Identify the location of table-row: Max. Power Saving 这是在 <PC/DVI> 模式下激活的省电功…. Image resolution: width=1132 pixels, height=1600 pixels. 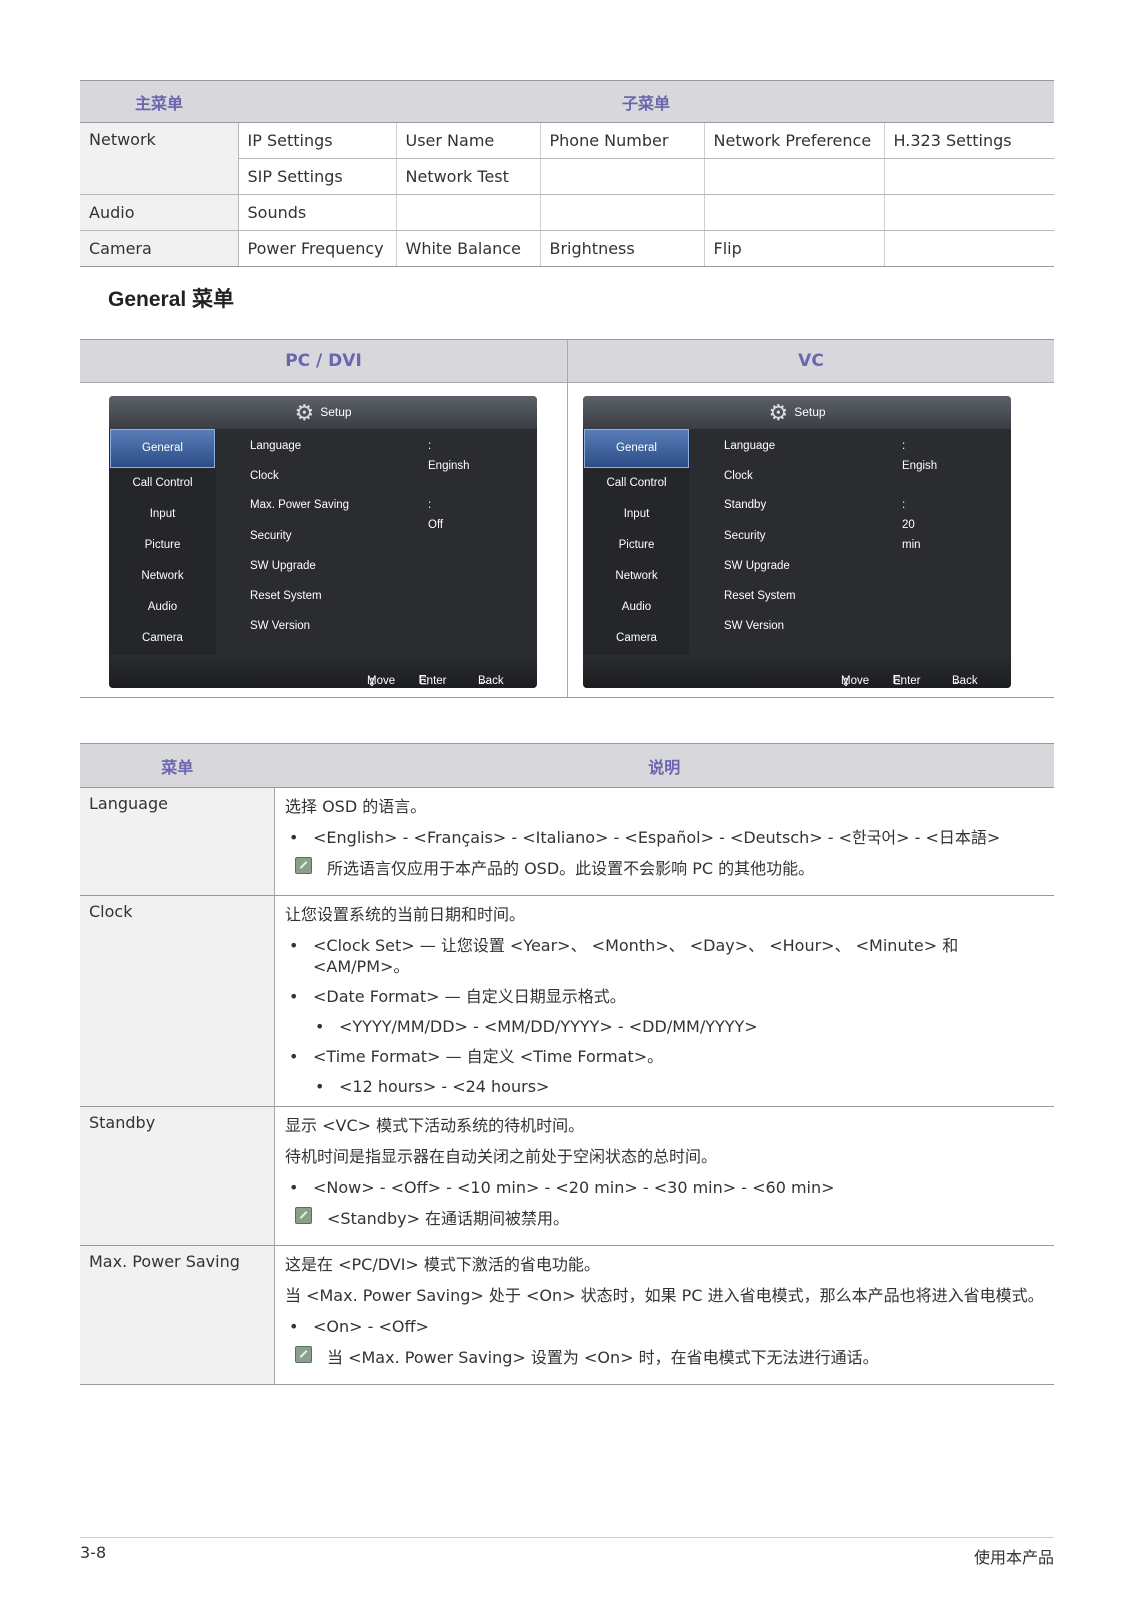
(567, 1315).